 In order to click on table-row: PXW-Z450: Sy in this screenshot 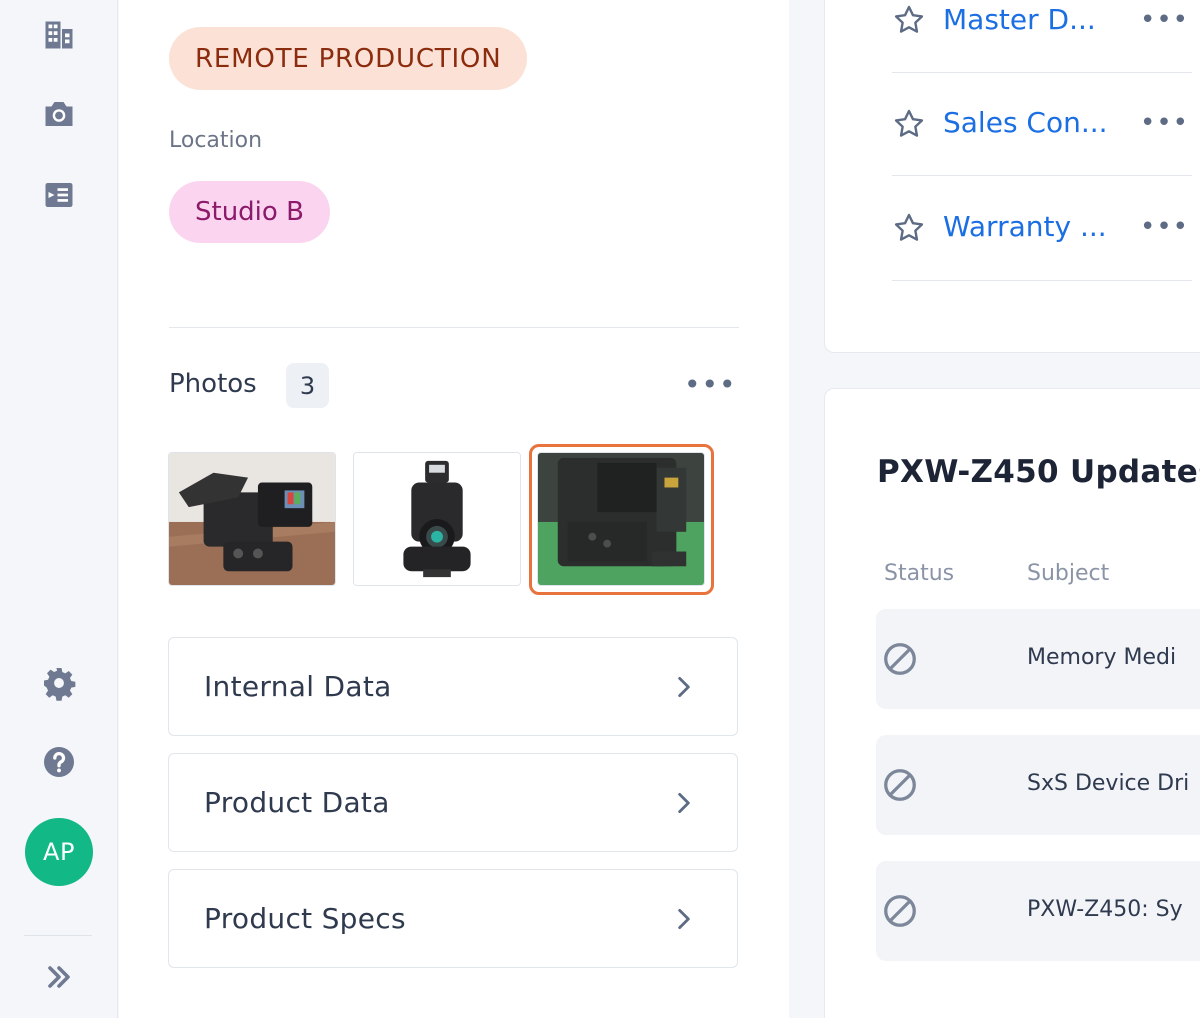, I will do `click(1038, 911)`.